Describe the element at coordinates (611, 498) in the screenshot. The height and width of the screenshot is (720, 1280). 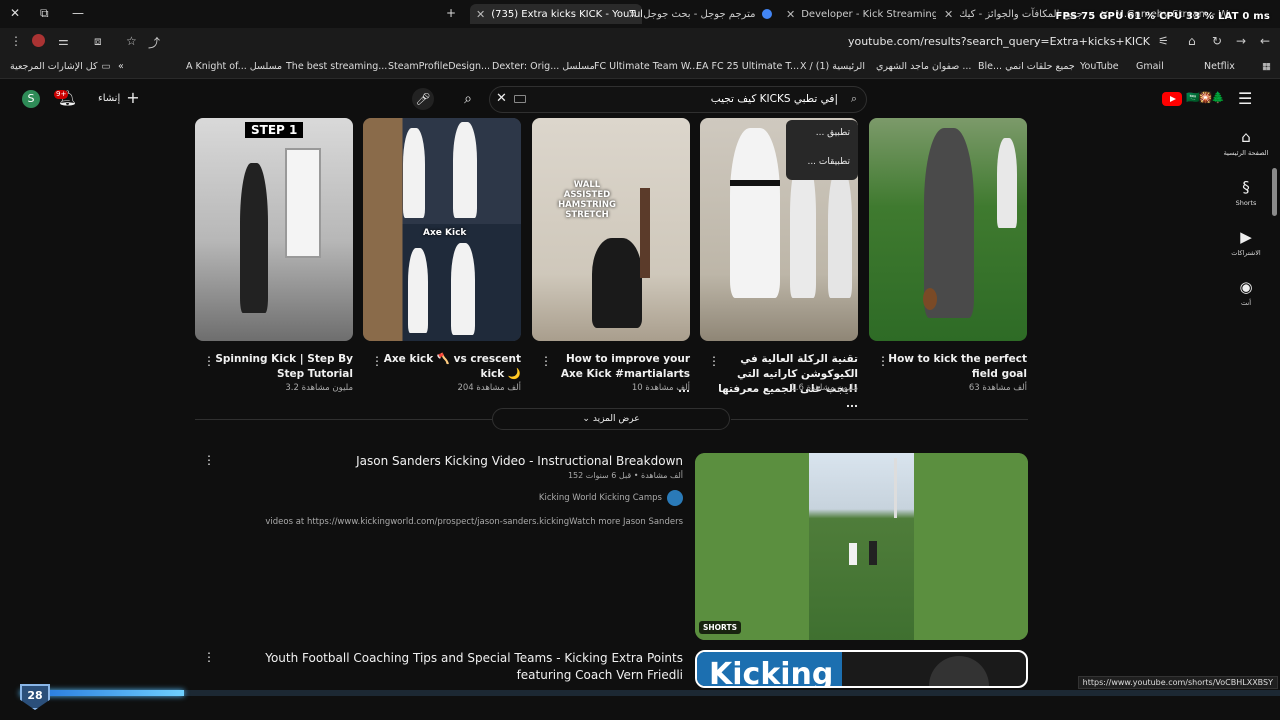
I see `channel-link: Kicking World Kicking Camps` at that location.